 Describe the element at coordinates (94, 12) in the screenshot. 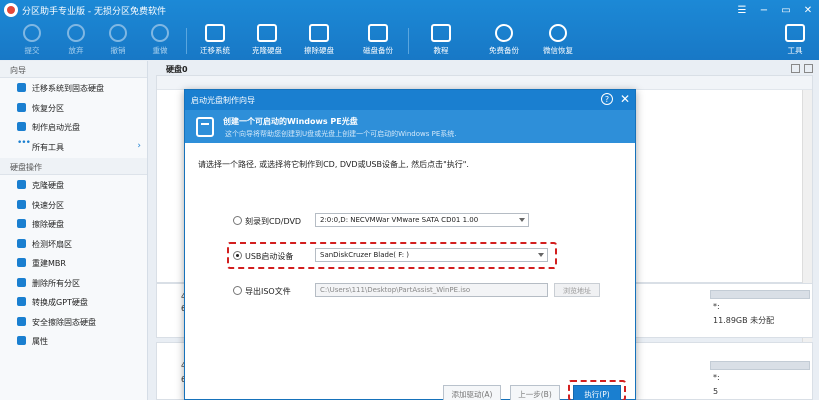

I see `app-title: 分区助手专业版 - 无损分区免费软件` at that location.